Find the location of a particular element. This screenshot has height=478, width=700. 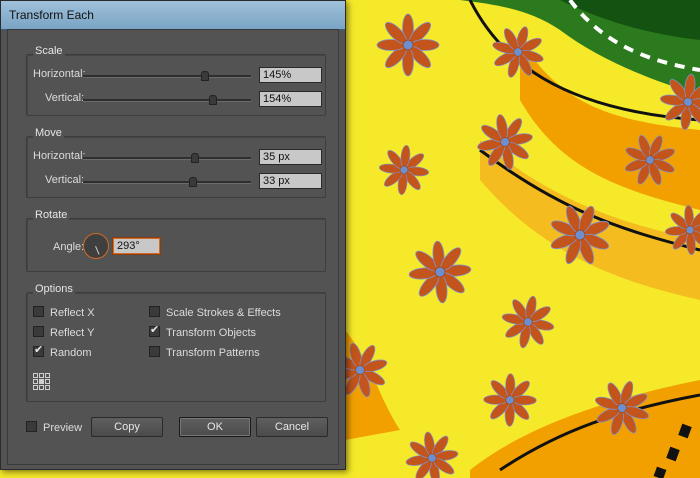

move-horizontal-label: Horizontal: is located at coordinates (59, 156).